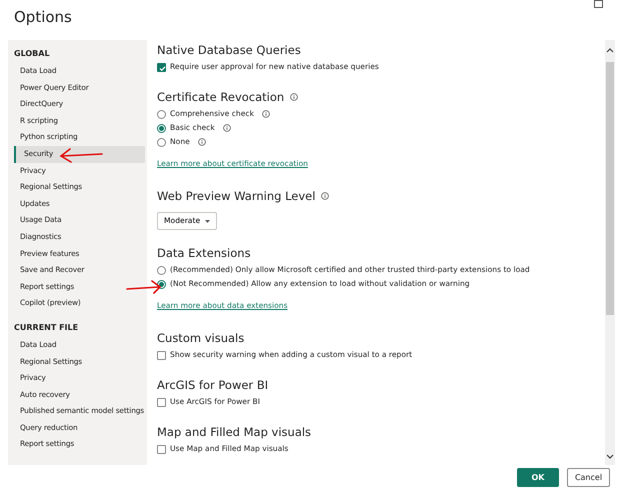 This screenshot has width=624, height=500. What do you see at coordinates (598, 4) in the screenshot?
I see `maximize-icon` at bounding box center [598, 4].